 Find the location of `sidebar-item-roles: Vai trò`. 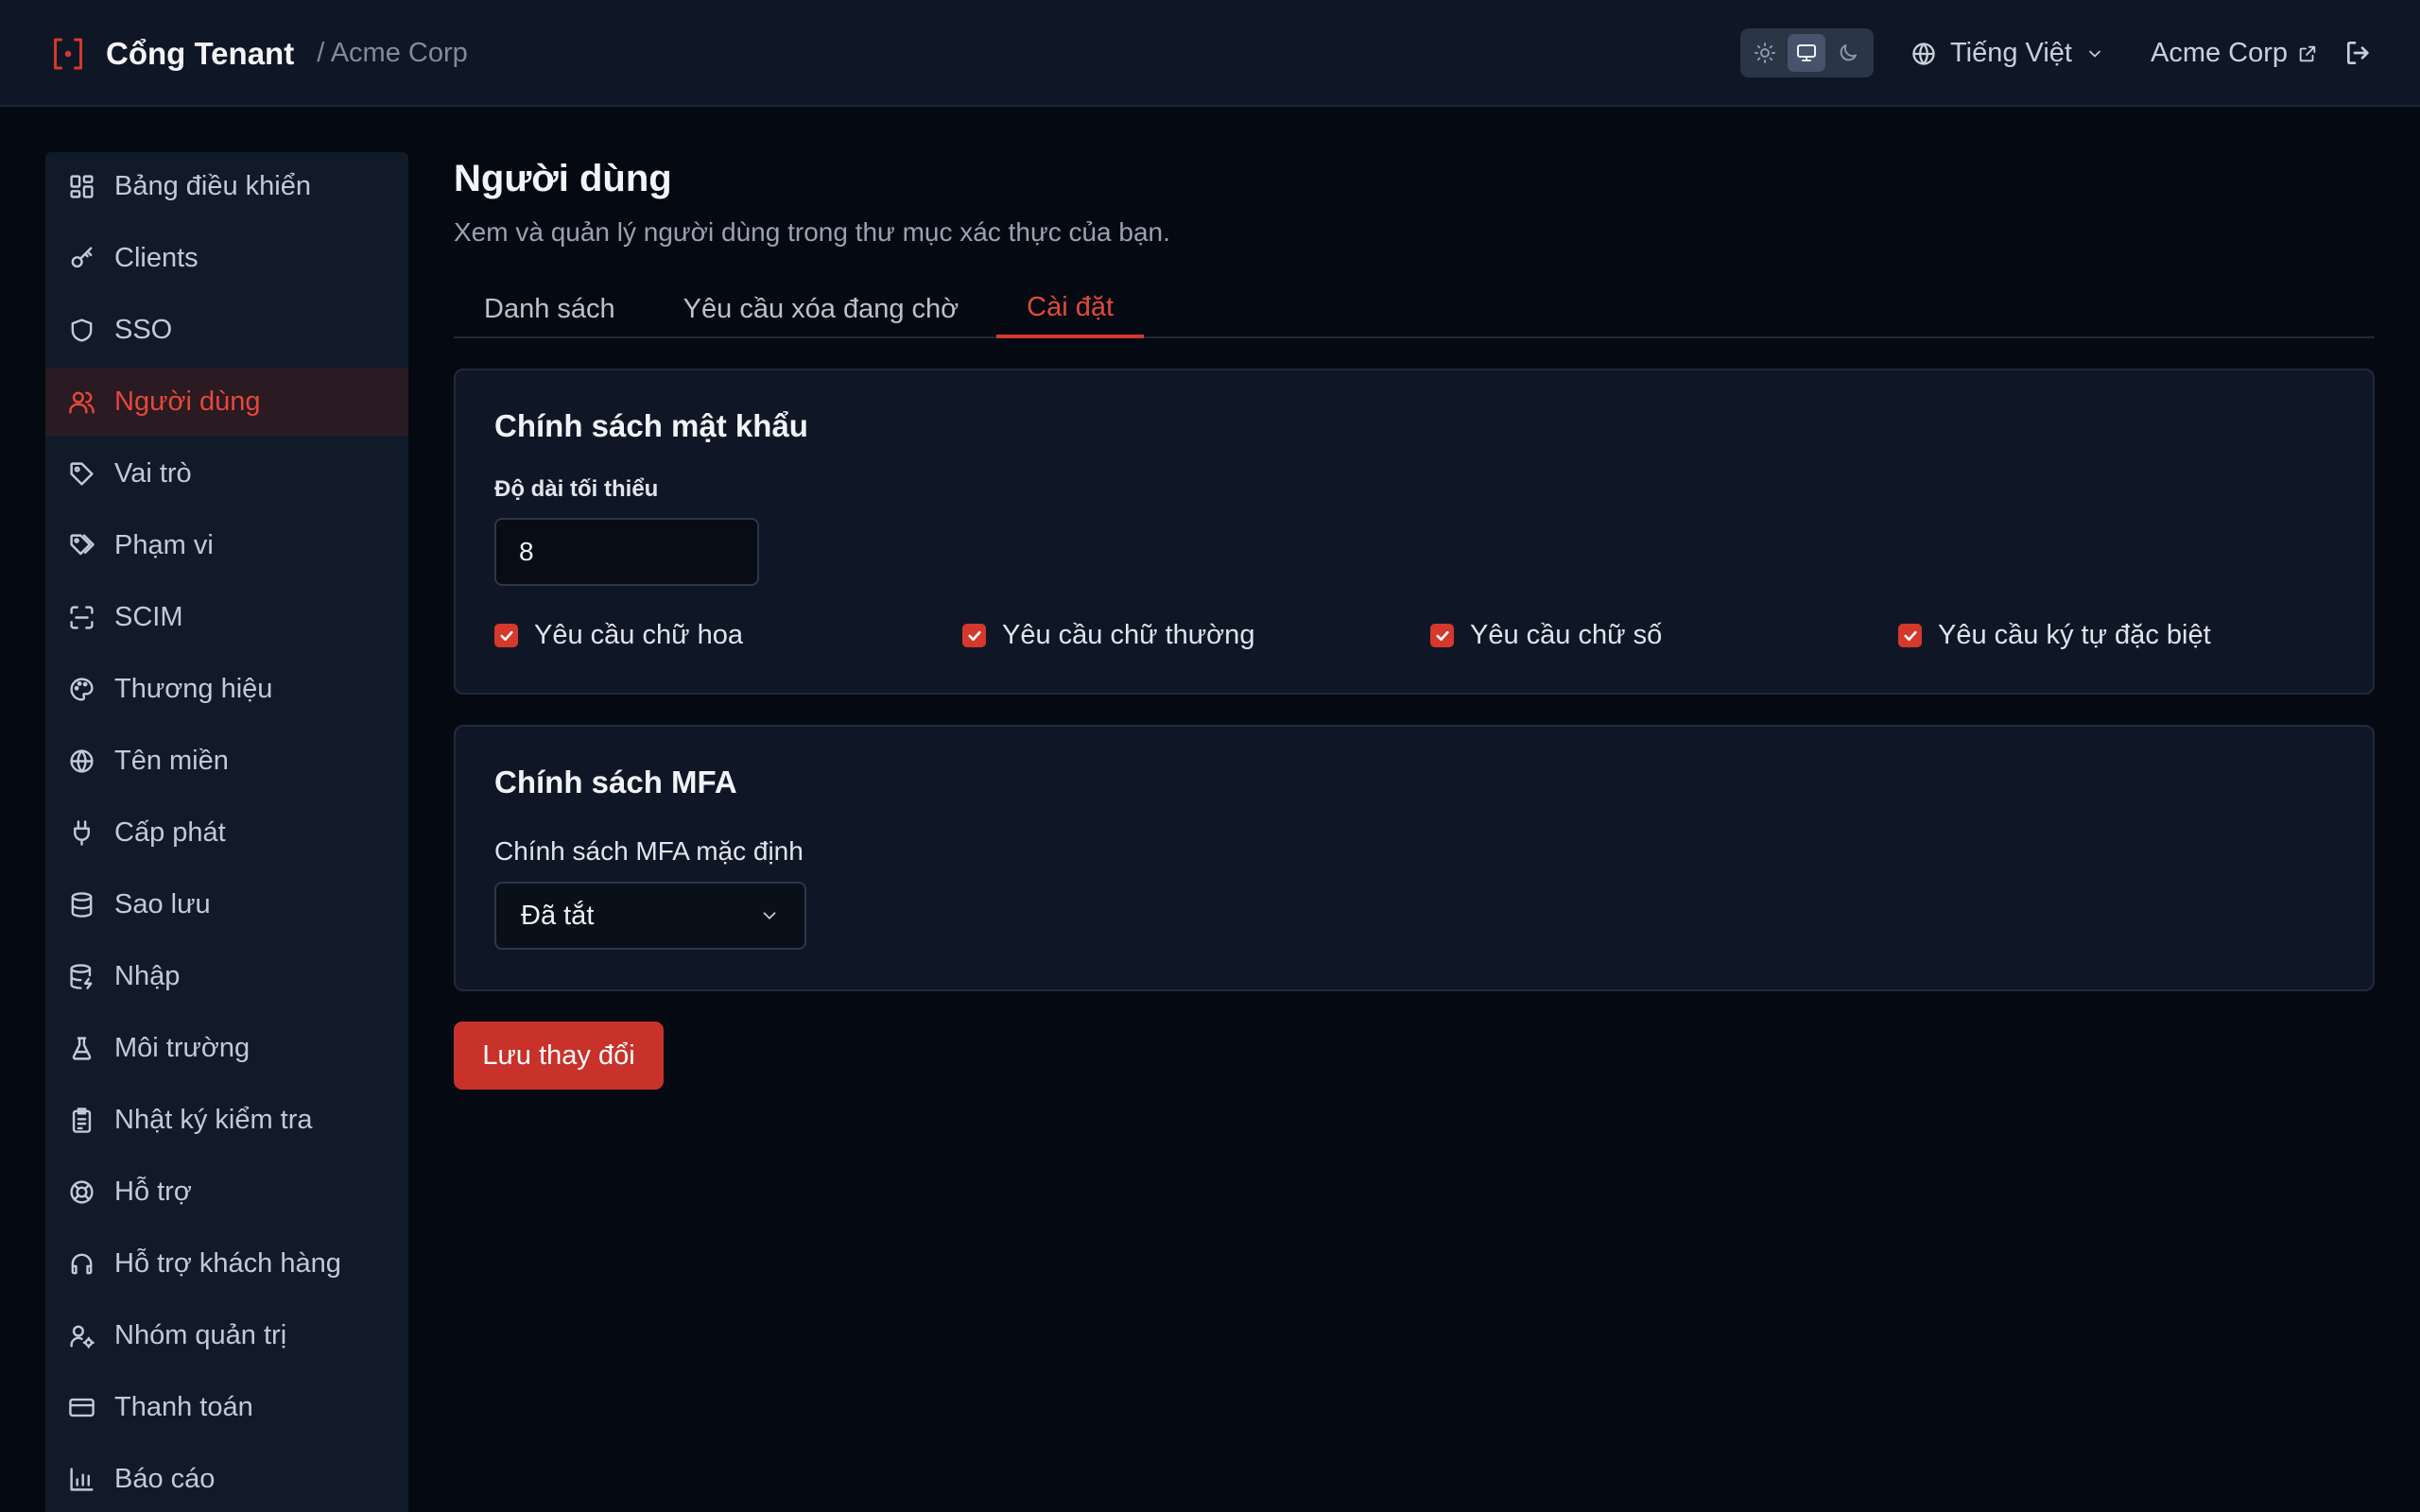

sidebar-item-roles: Vai trò is located at coordinates (226, 473).